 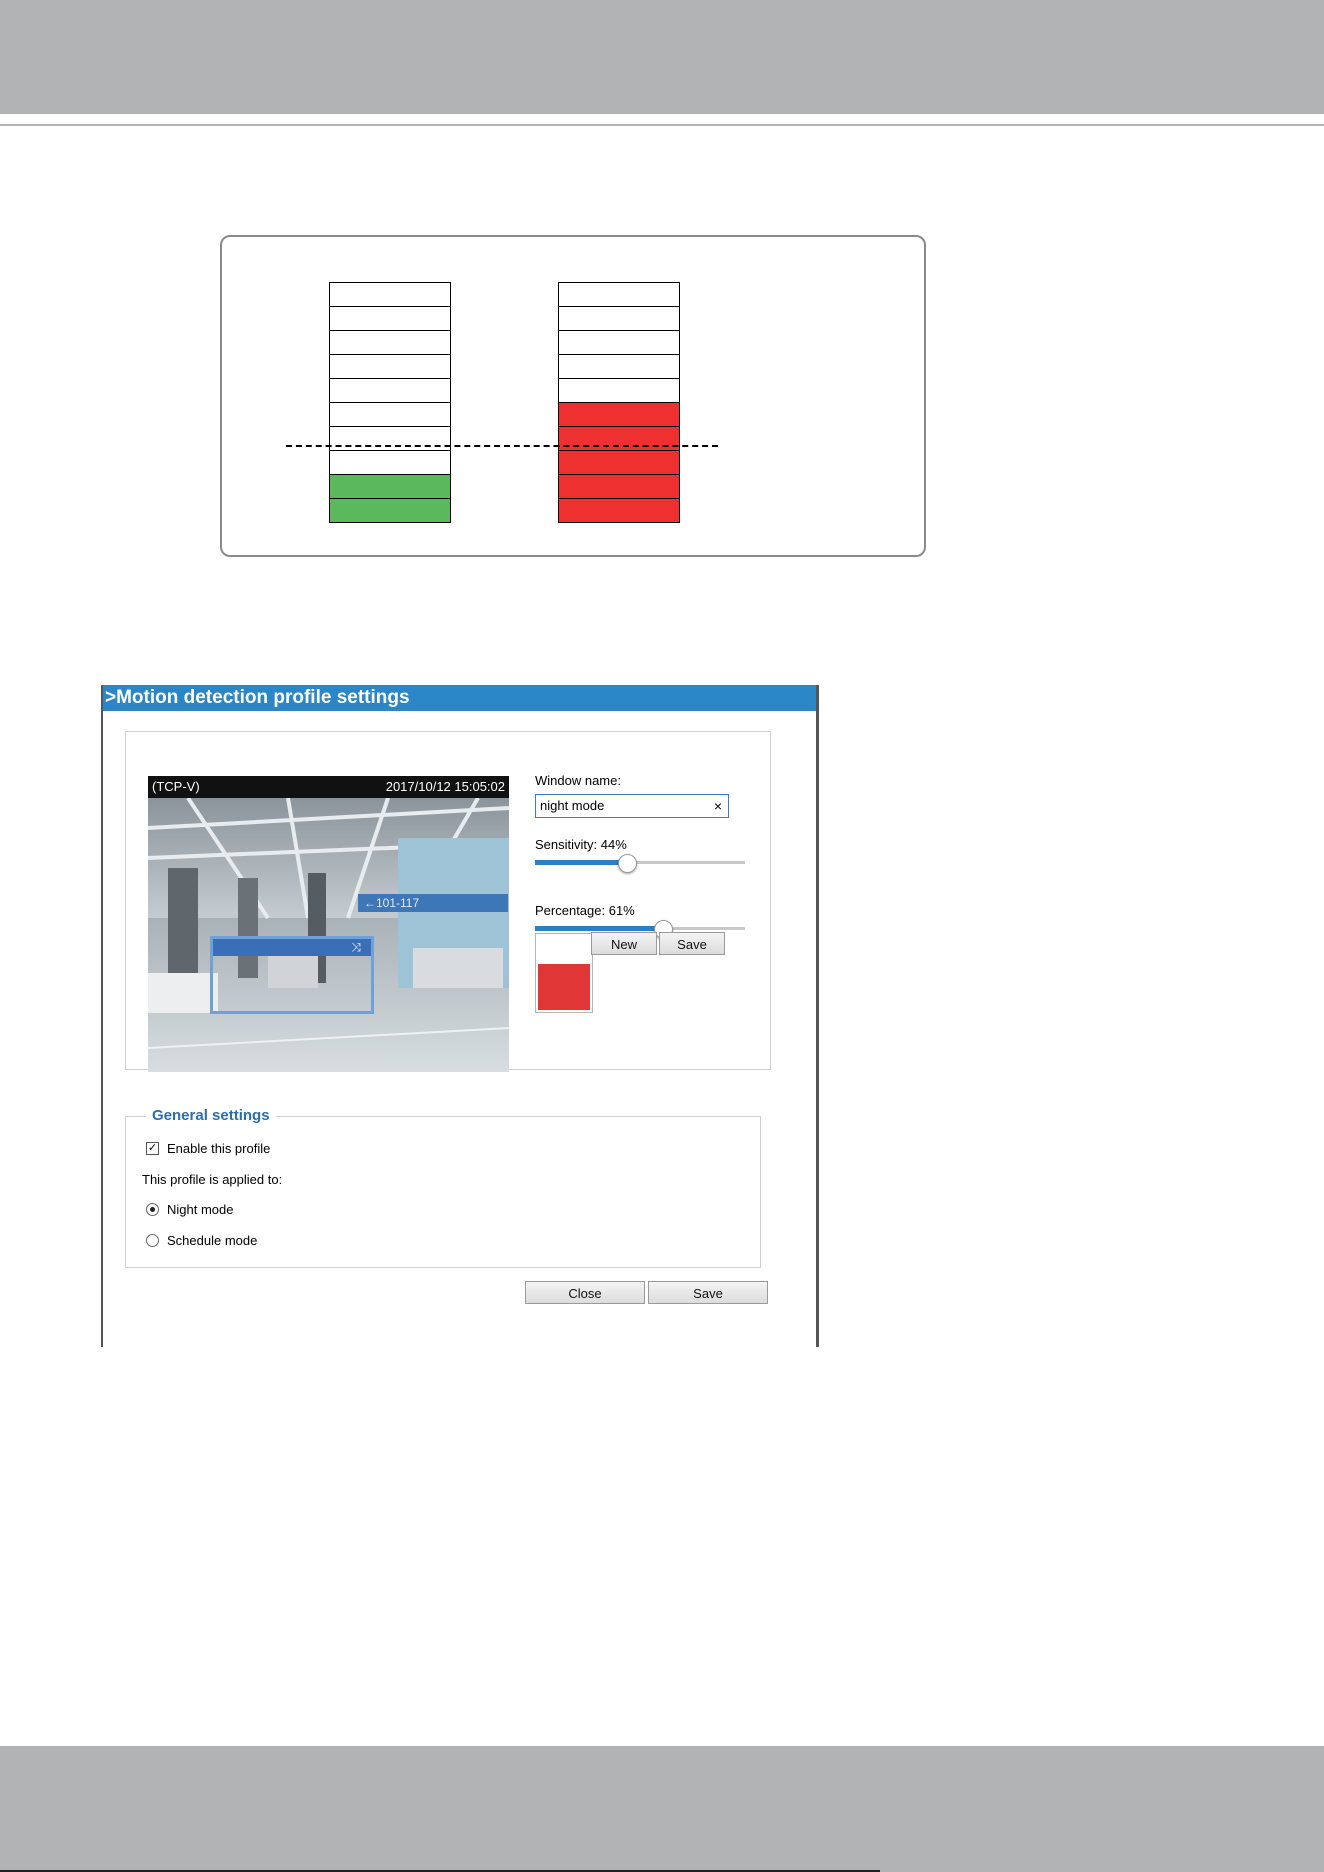 What do you see at coordinates (599, 928) in the screenshot?
I see `percentage-fill` at bounding box center [599, 928].